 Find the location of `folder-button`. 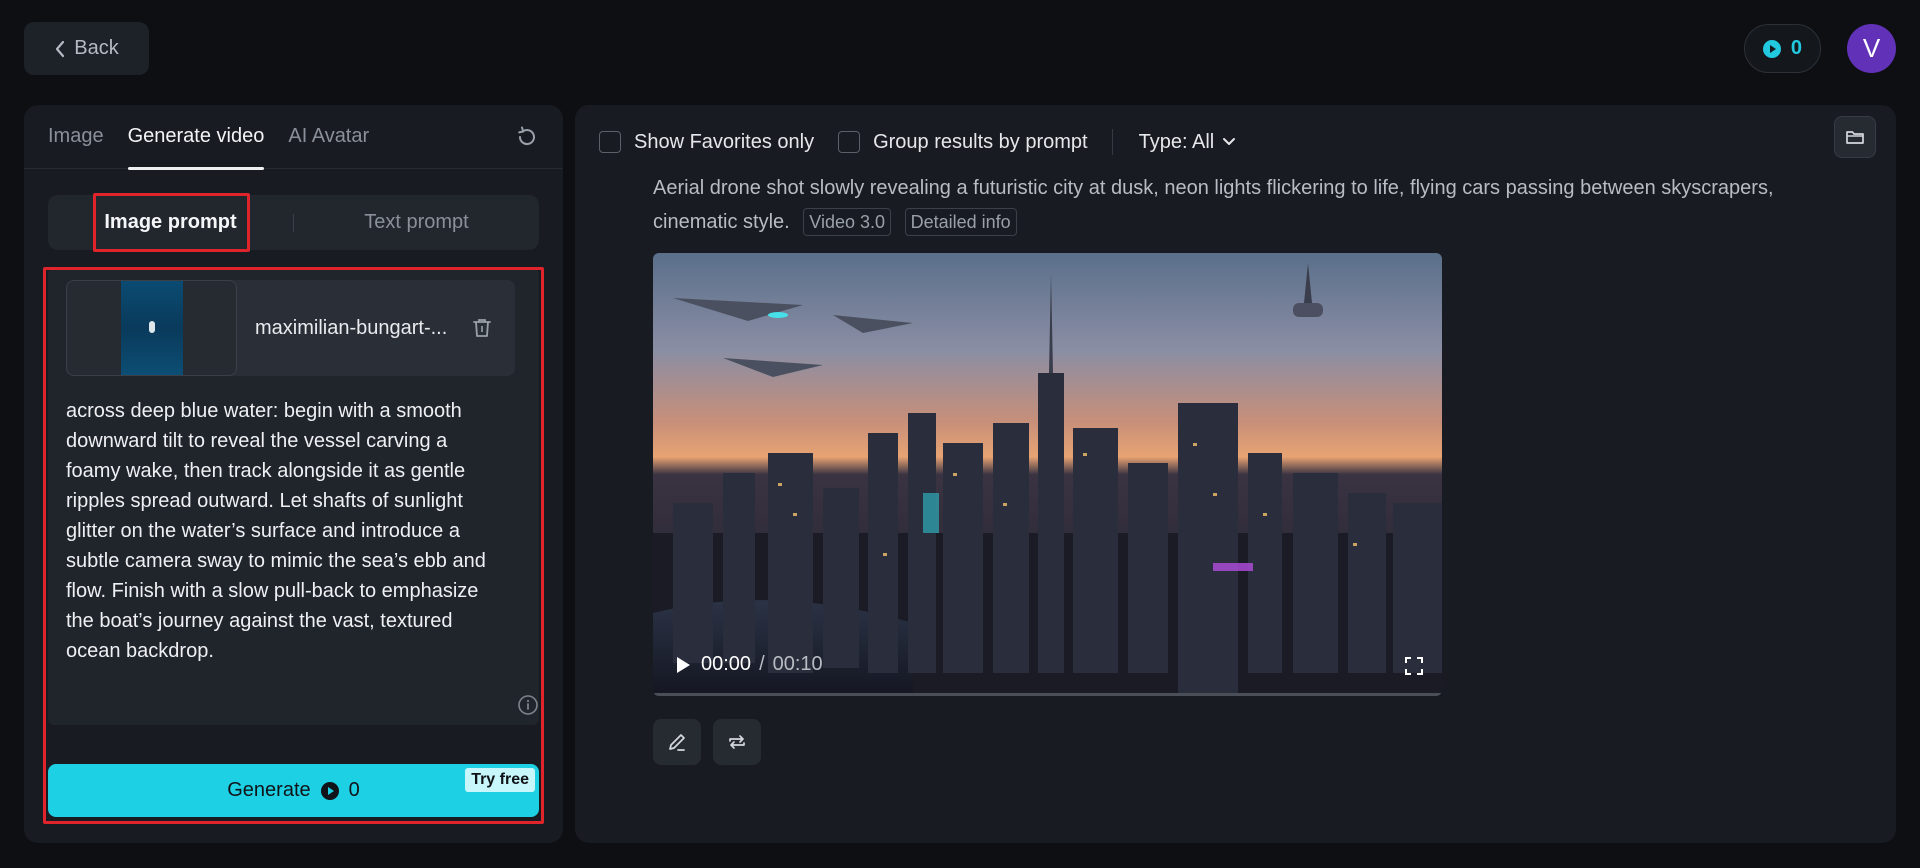

folder-button is located at coordinates (1855, 137).